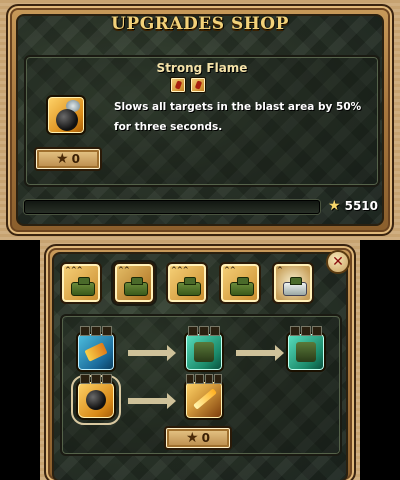 The height and width of the screenshot is (480, 400). Describe the element at coordinates (172, 207) in the screenshot. I see `progress-bar` at that location.